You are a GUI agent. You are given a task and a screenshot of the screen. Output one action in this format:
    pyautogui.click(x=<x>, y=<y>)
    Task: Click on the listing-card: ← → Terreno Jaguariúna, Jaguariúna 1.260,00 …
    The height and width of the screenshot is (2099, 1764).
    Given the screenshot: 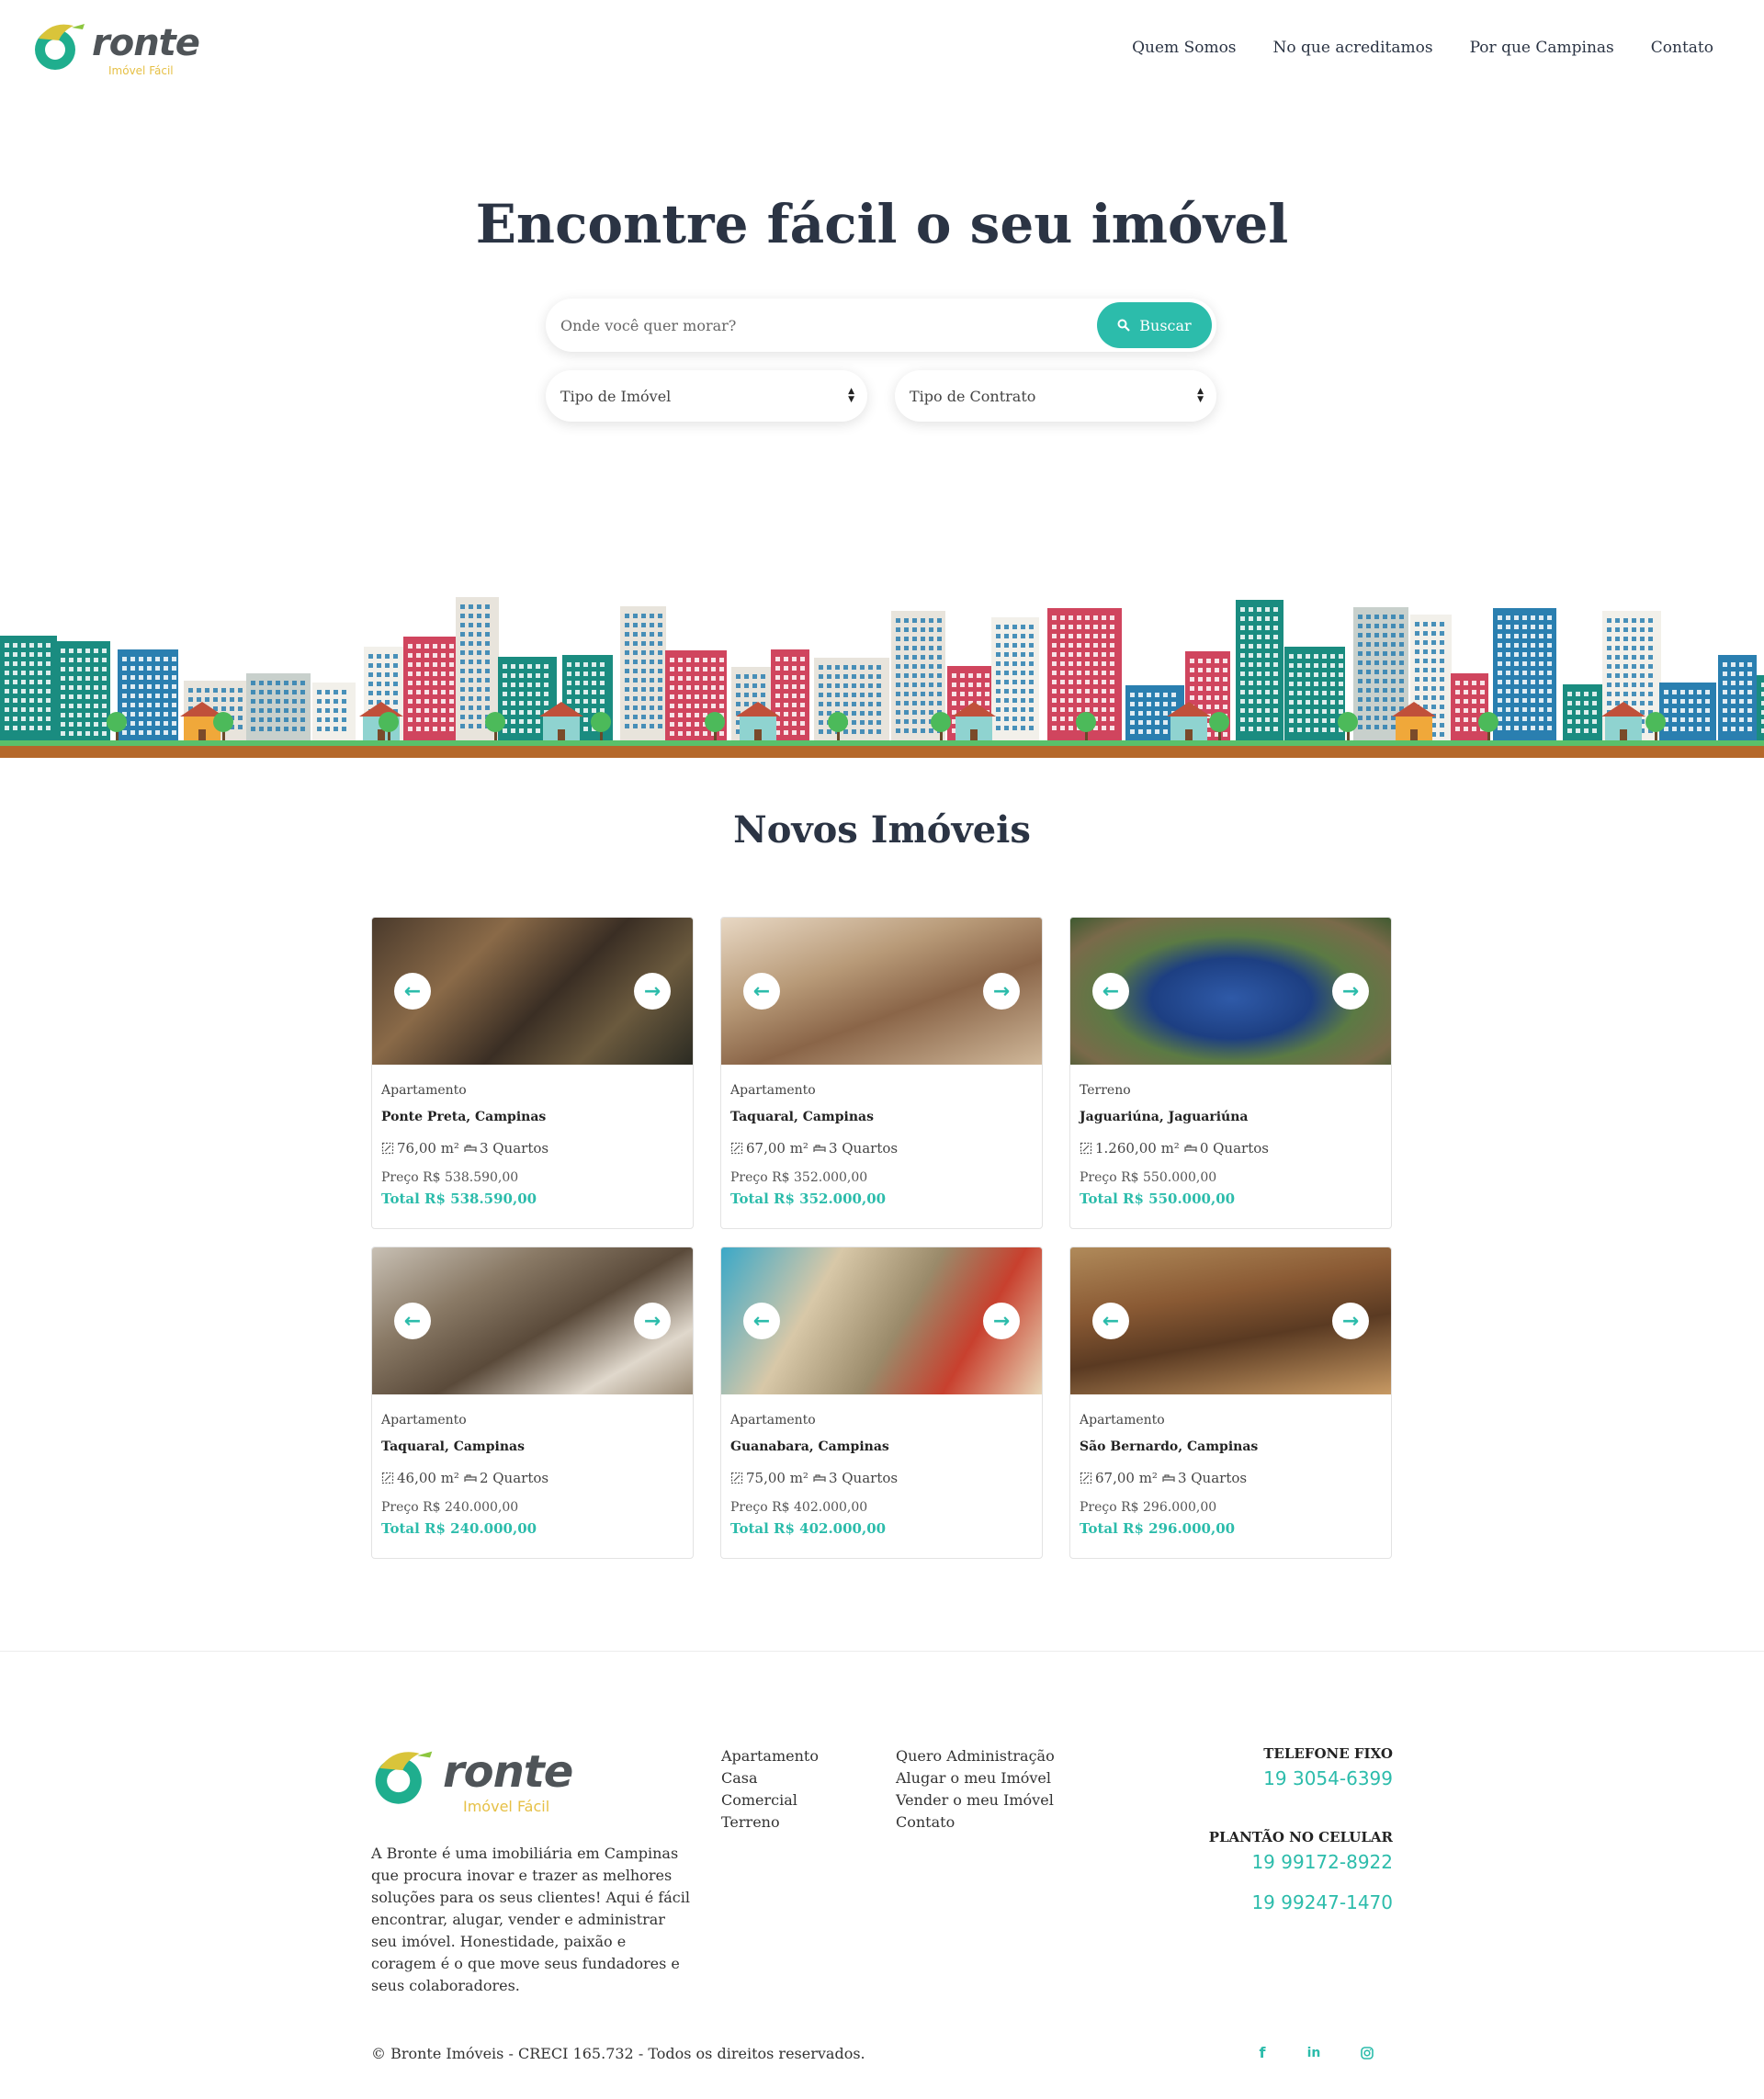 What is the action you would take?
    pyautogui.click(x=1230, y=1073)
    